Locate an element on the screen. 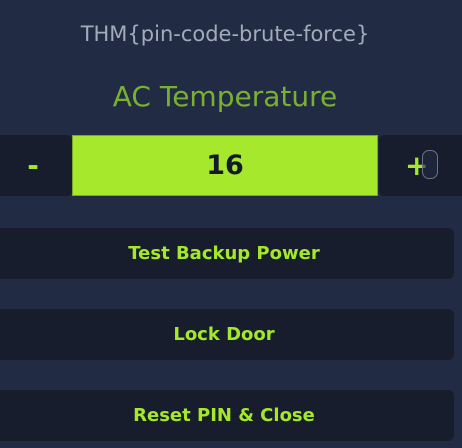  decrease-temperature-button: - is located at coordinates (36, 165).